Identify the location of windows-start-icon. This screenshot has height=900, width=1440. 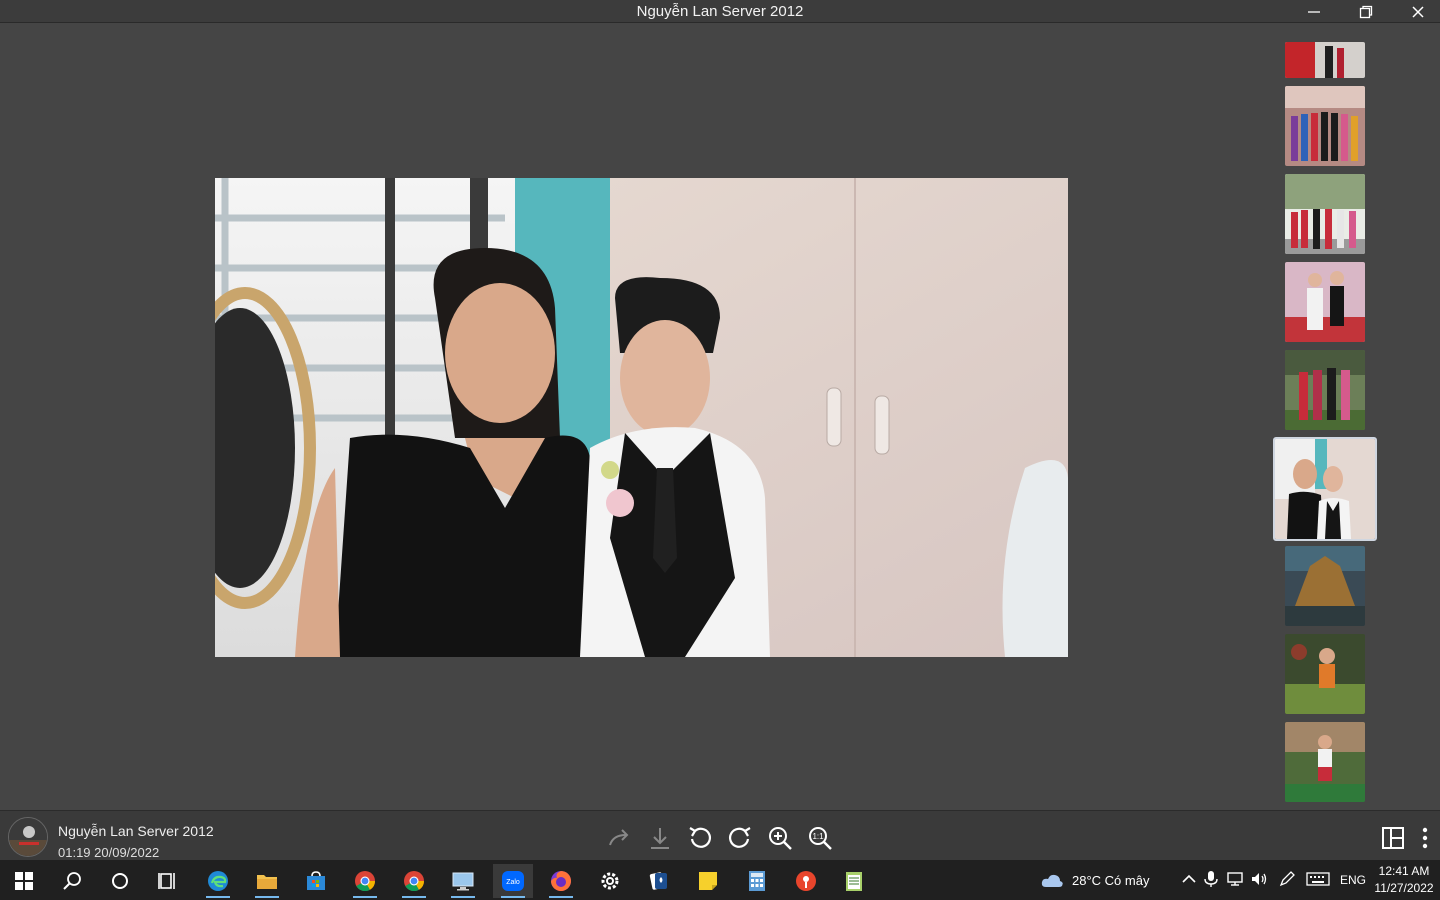
(24, 881).